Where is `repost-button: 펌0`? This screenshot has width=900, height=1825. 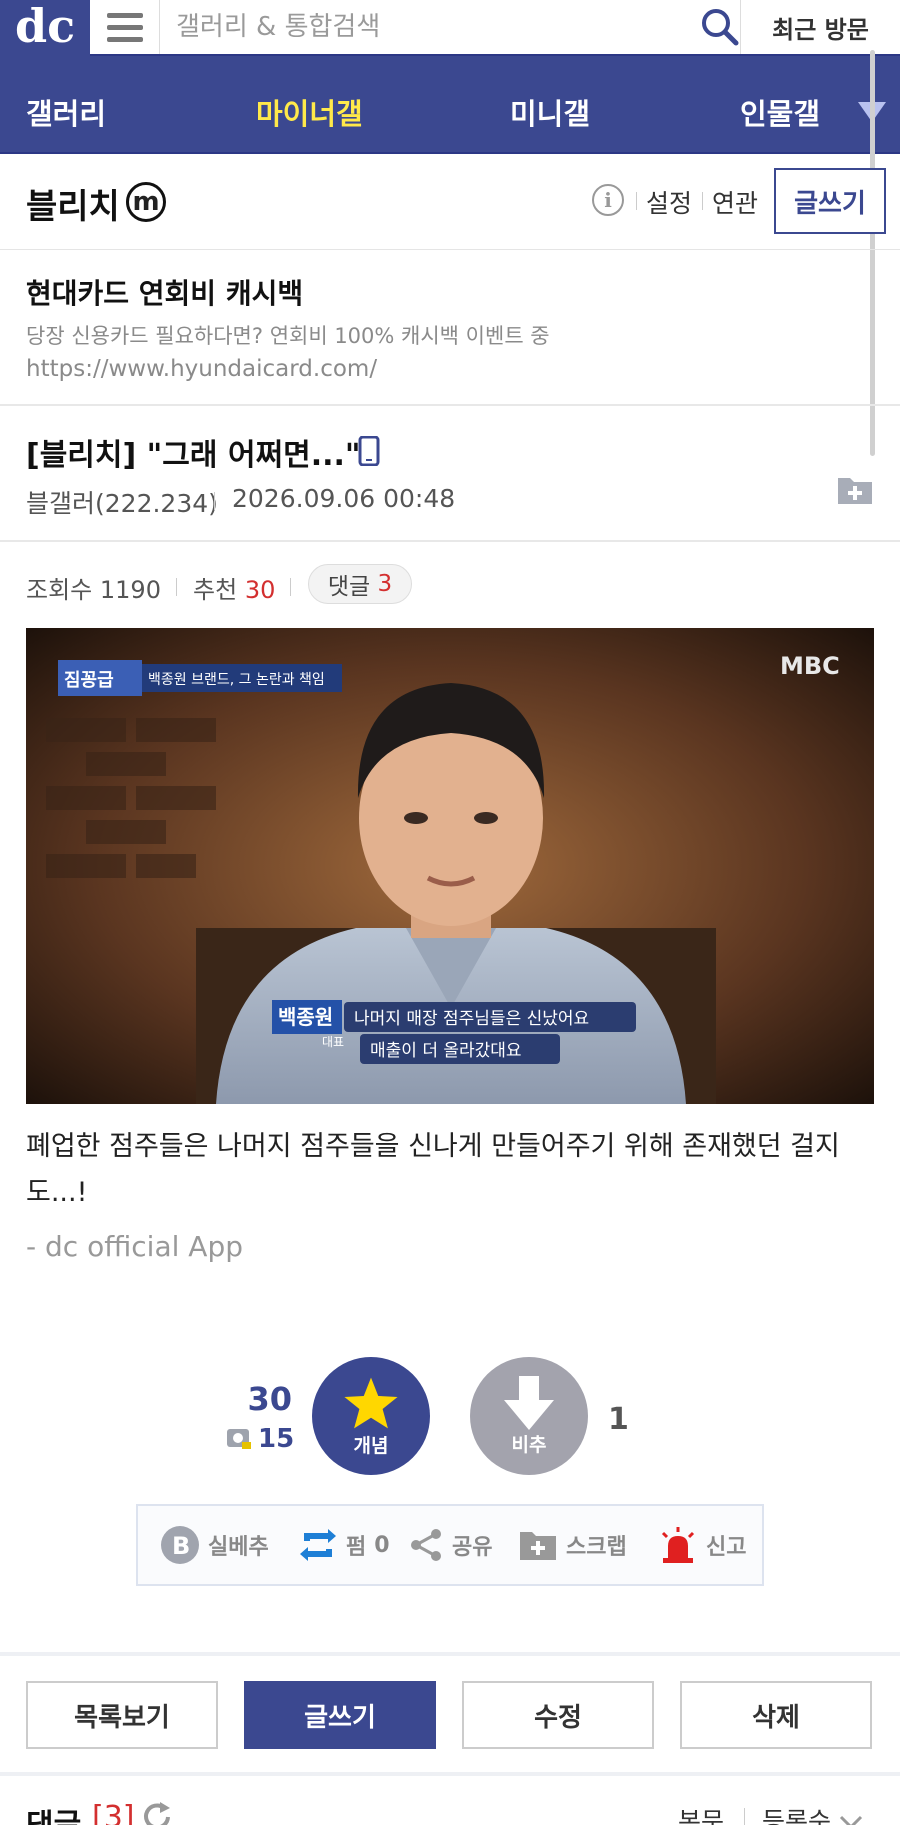 repost-button: 펌0 is located at coordinates (344, 1545).